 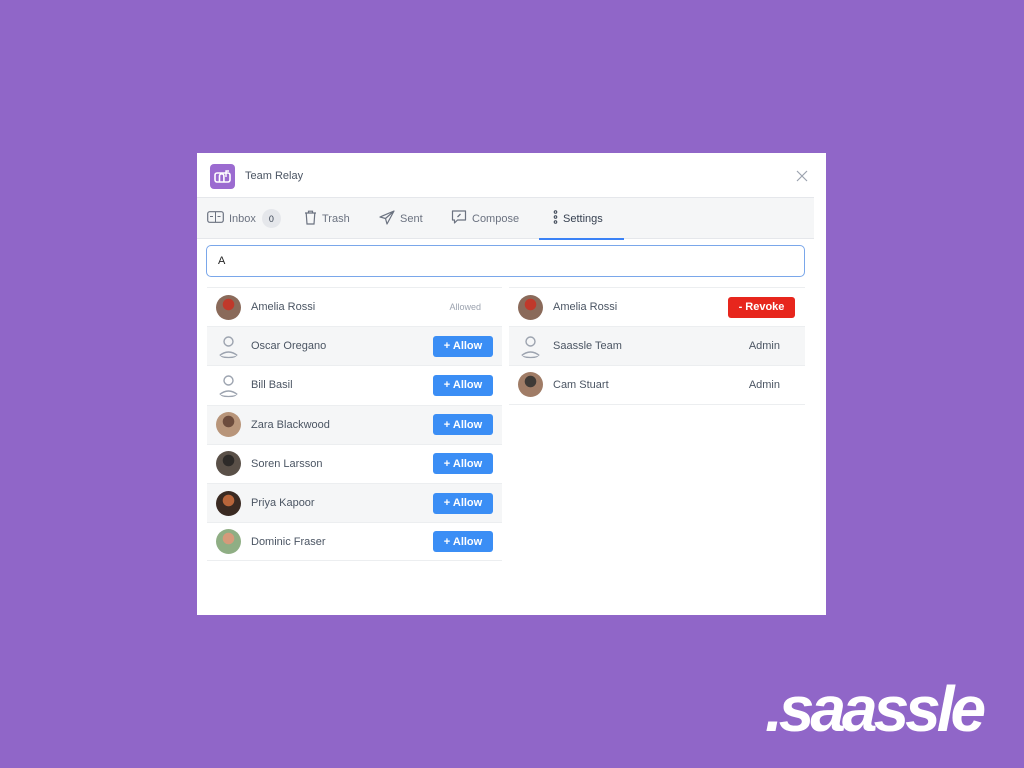 What do you see at coordinates (287, 463) in the screenshot?
I see `user-name: Soren Larsson` at bounding box center [287, 463].